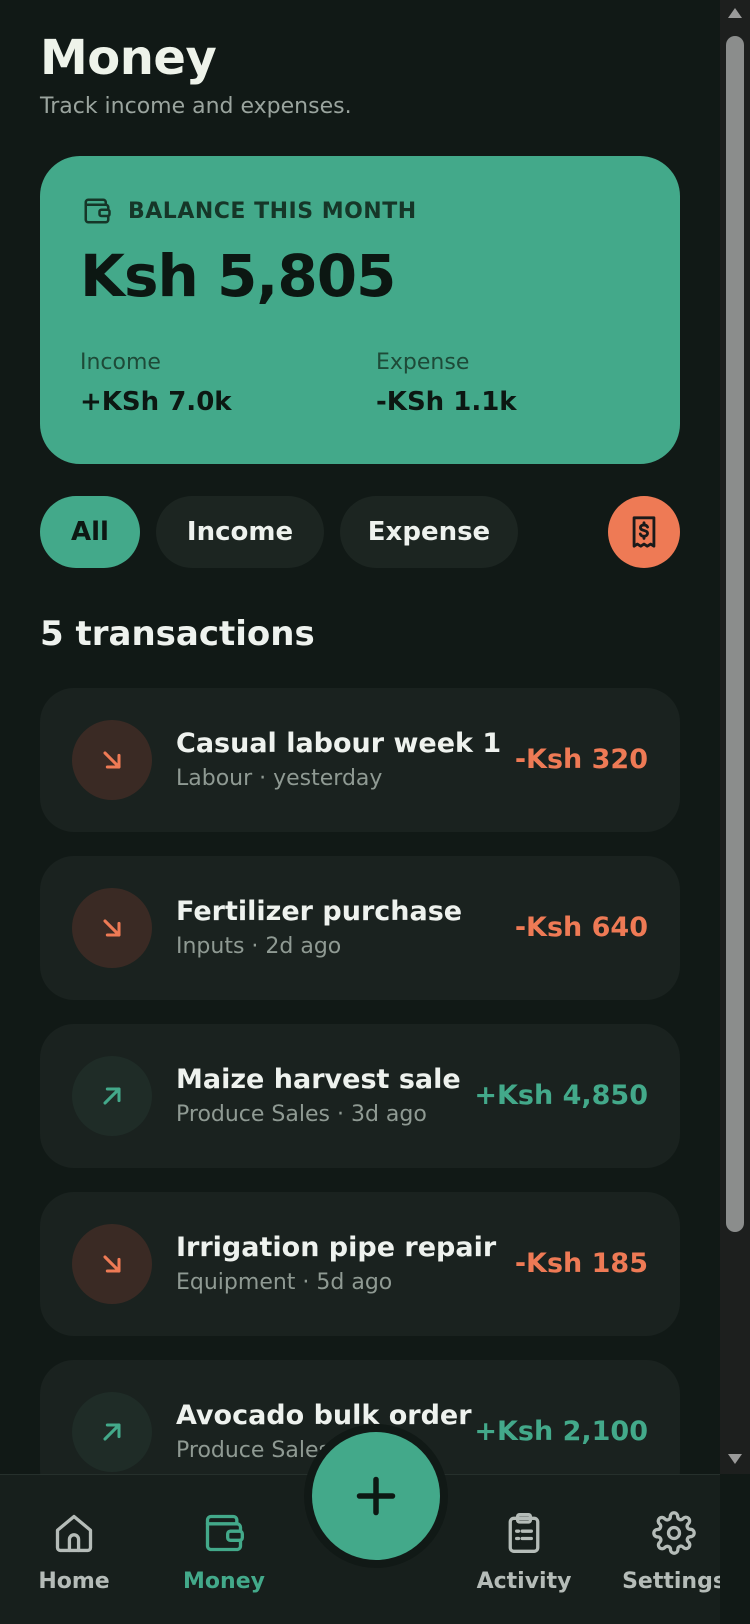 This screenshot has height=1624, width=750. I want to click on transaction-meta: Equipment · 5d ago, so click(284, 1282).